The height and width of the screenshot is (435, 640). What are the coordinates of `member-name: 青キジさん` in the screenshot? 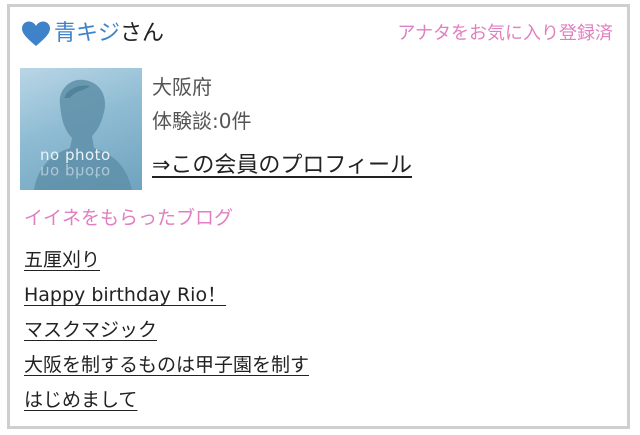 It's located at (109, 34).